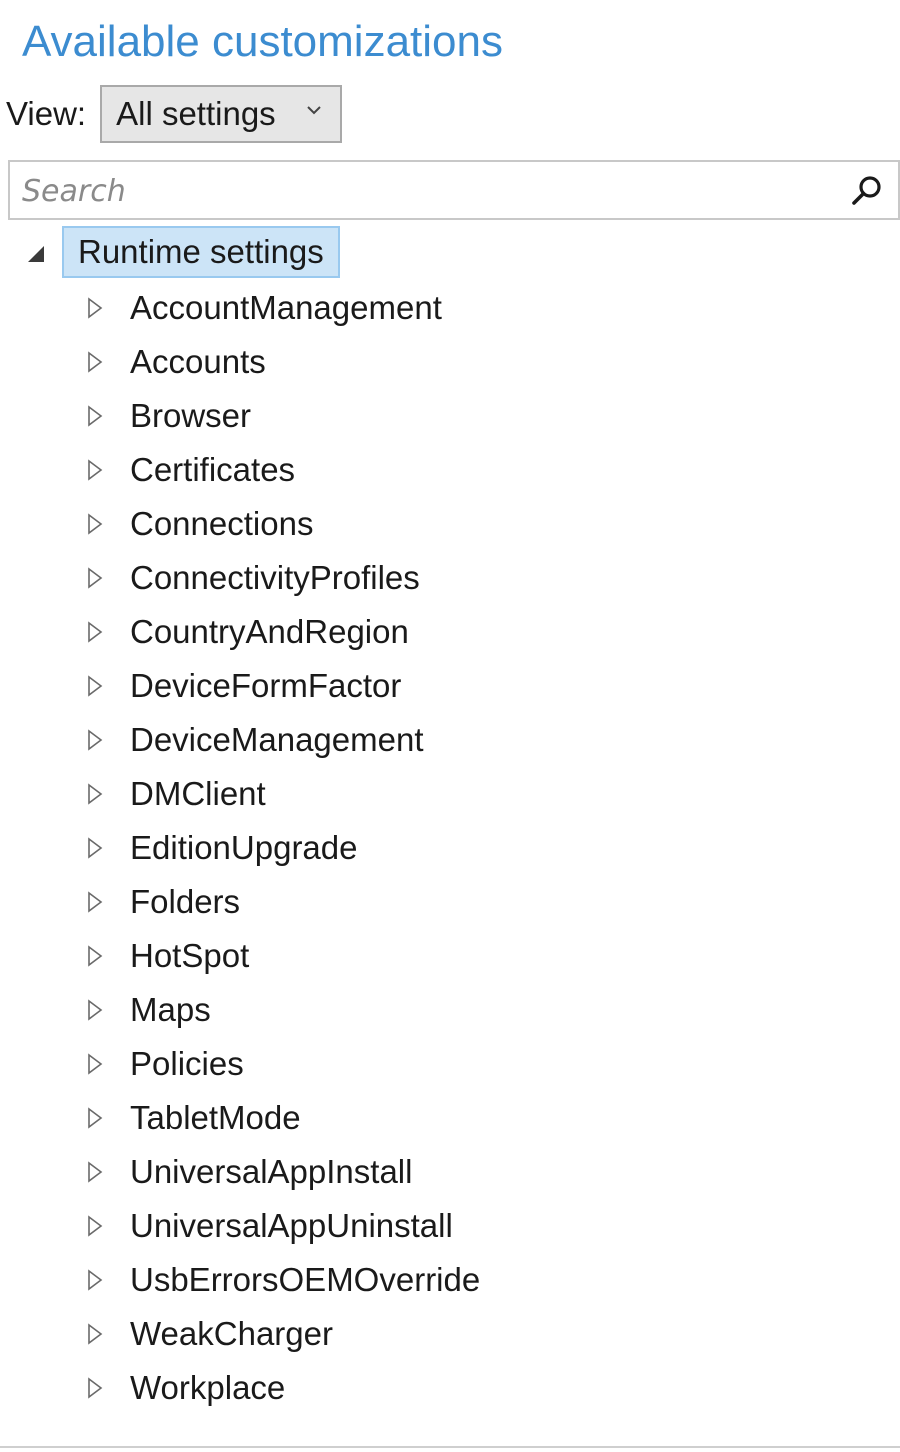 The image size is (900, 1452). I want to click on tree-node-folders: Folders, so click(450, 903).